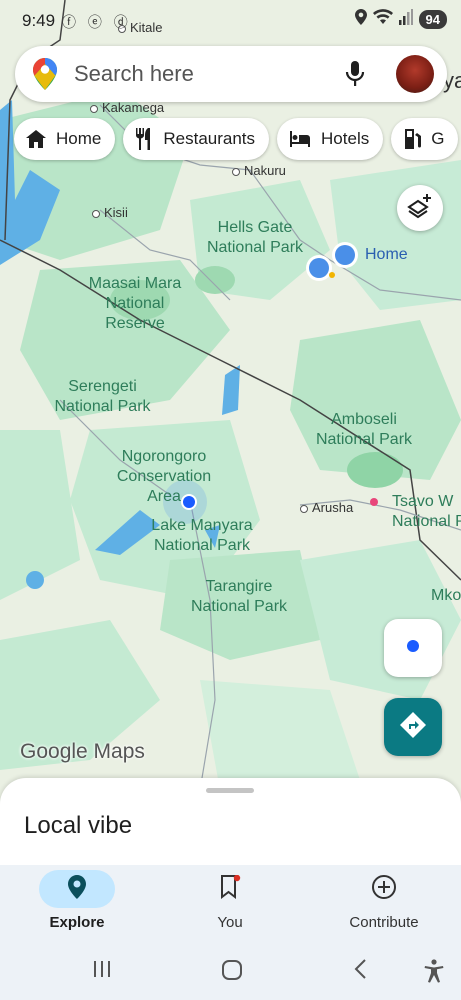 This screenshot has width=461, height=1000. What do you see at coordinates (434, 973) in the screenshot?
I see `accessibility-icon` at bounding box center [434, 973].